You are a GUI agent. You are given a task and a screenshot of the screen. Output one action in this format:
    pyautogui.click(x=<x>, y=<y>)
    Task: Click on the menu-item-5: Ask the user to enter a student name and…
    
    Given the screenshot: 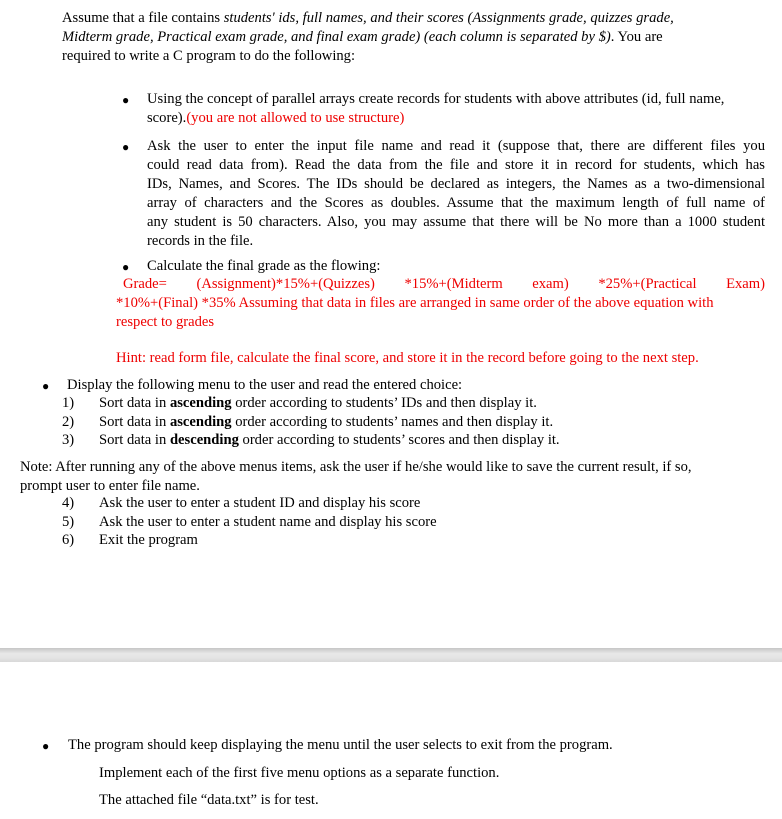 What is the action you would take?
    pyautogui.click(x=268, y=522)
    